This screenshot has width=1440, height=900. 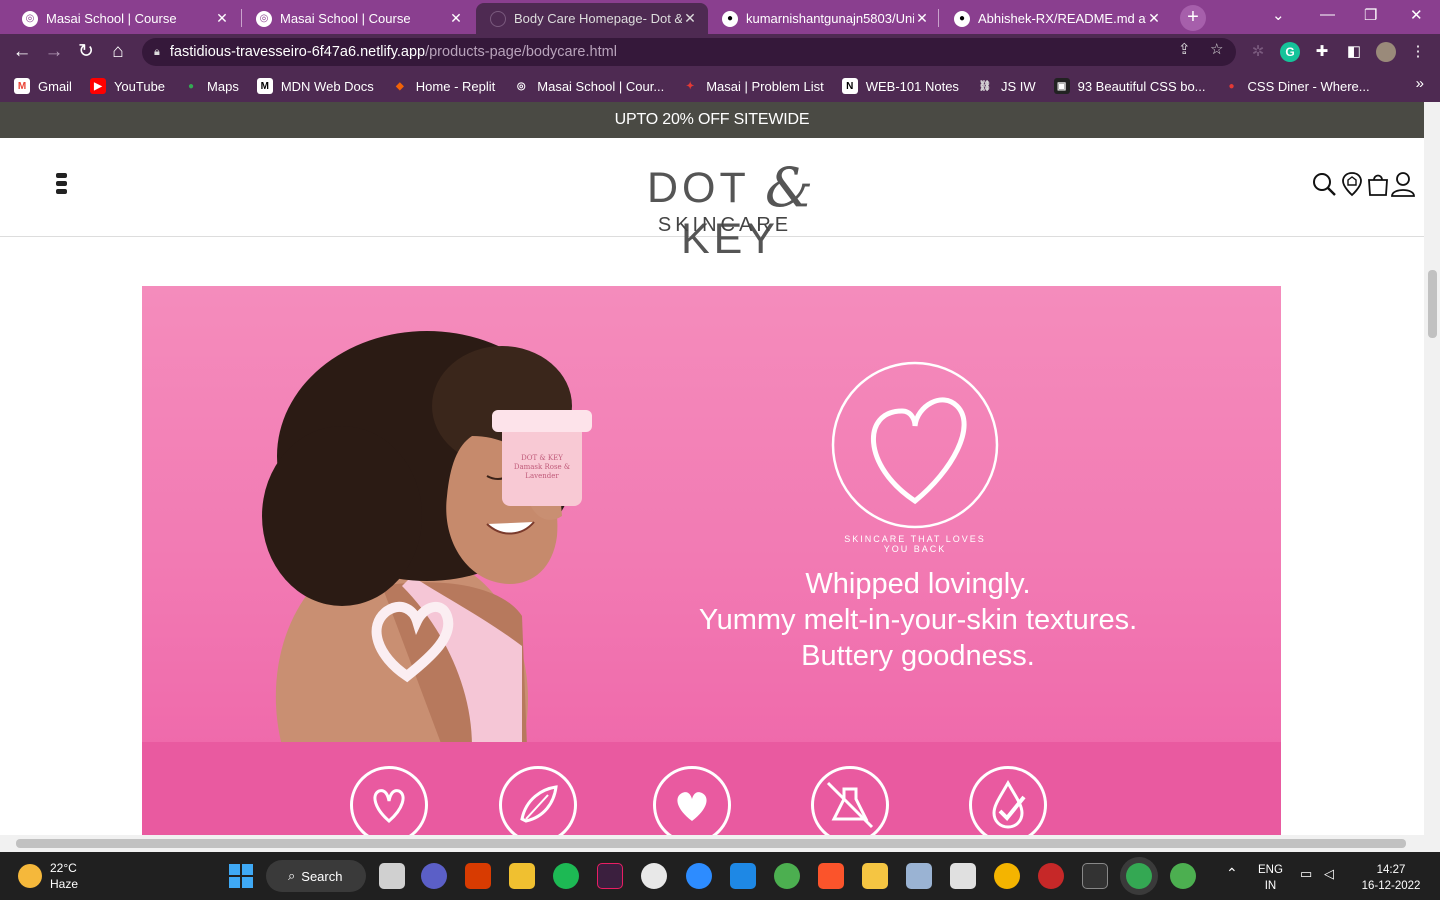 What do you see at coordinates (900, 86) in the screenshot?
I see `bookmark-web101: N WEB-101 Notes` at bounding box center [900, 86].